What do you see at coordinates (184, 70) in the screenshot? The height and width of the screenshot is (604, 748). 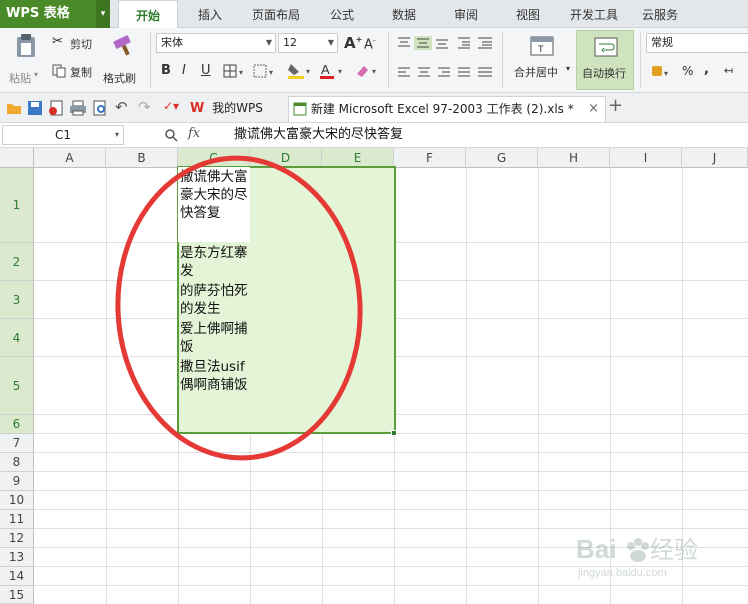 I see `italic-button: I` at bounding box center [184, 70].